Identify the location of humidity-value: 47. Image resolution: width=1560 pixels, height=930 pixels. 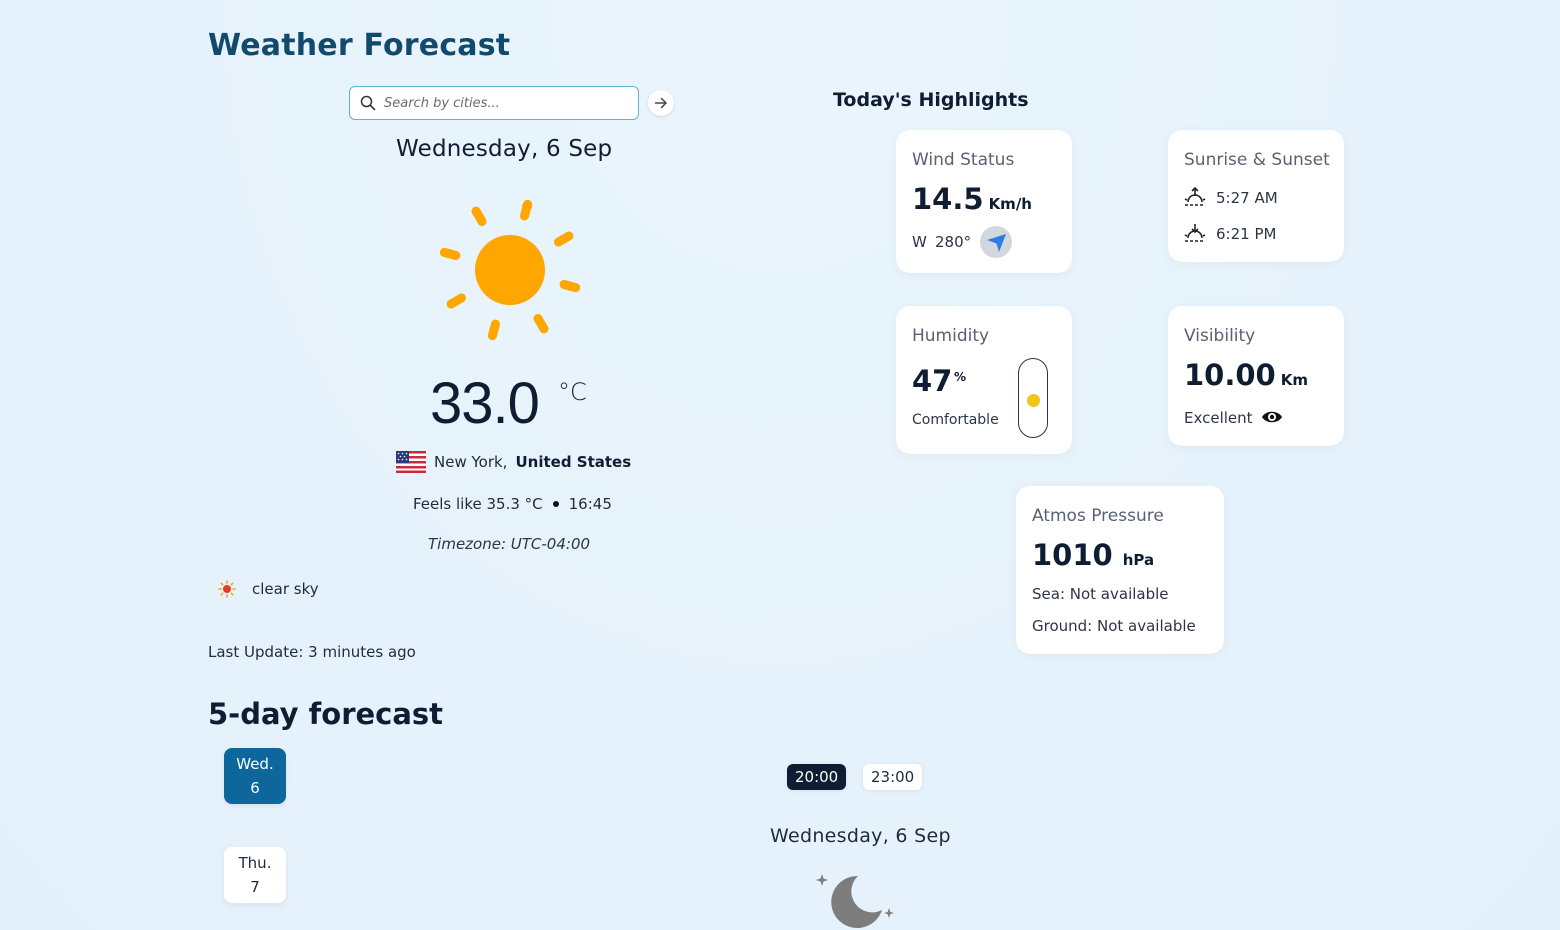
(932, 381).